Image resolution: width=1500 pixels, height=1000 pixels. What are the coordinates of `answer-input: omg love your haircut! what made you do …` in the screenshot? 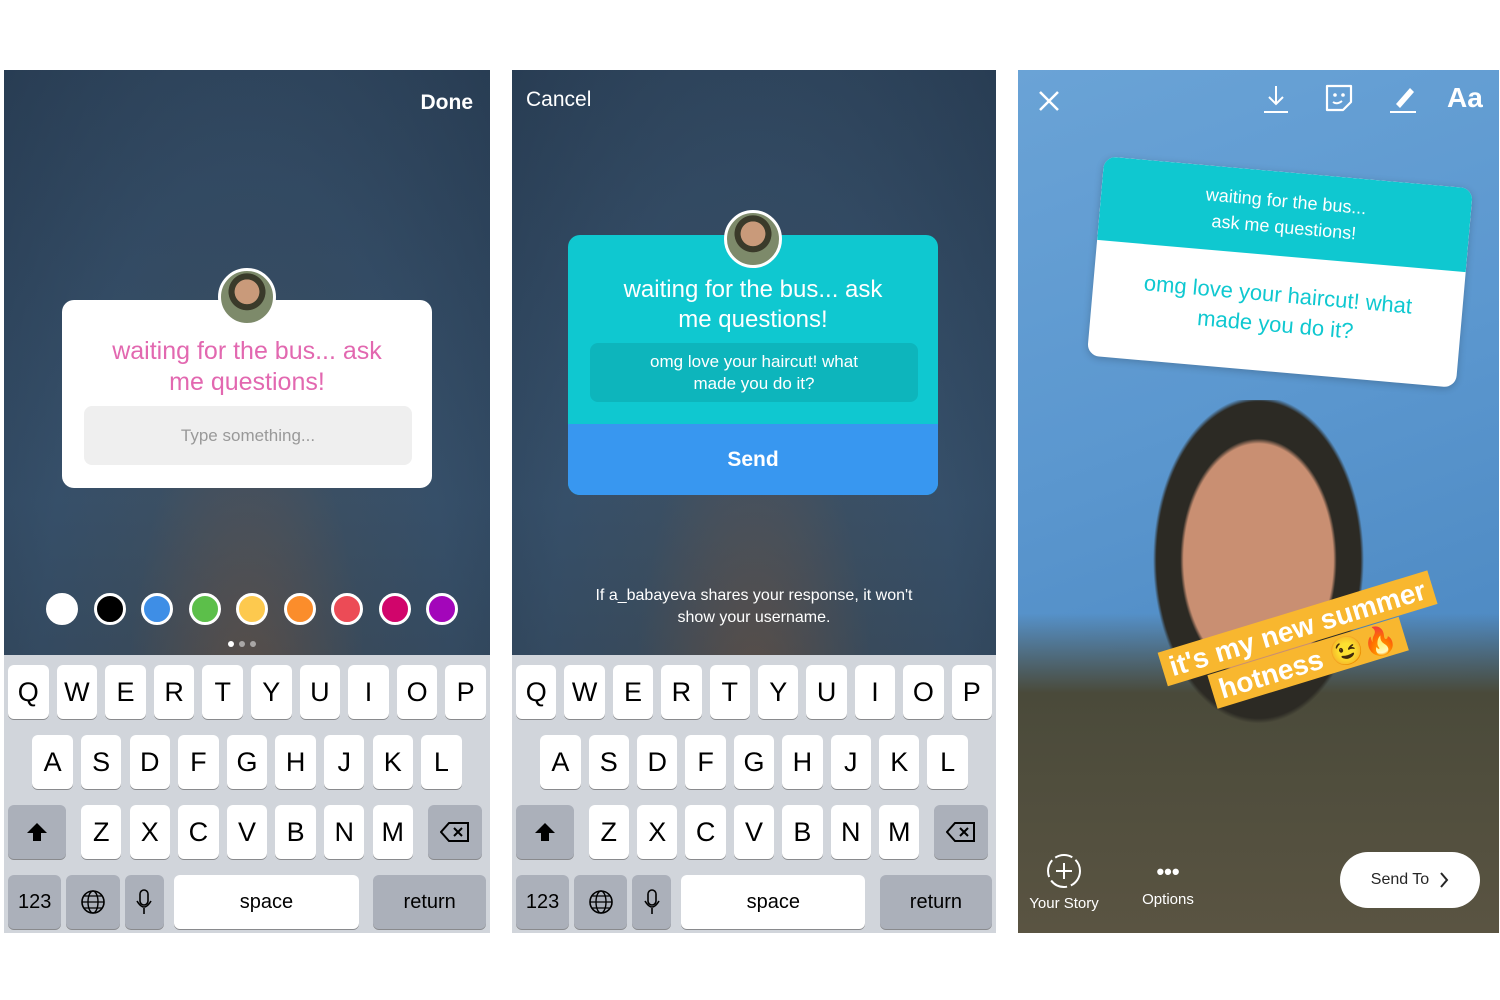 It's located at (754, 372).